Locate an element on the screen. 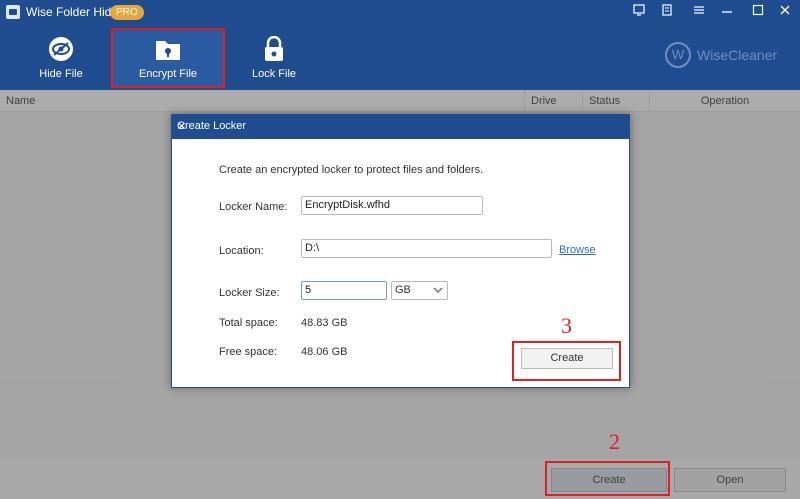 This screenshot has height=499, width=800. free-space-label: Free space: is located at coordinates (248, 352).